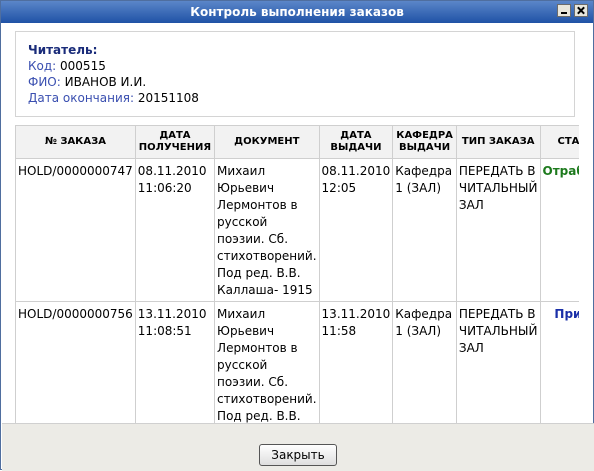  What do you see at coordinates (175, 142) in the screenshot?
I see `col-header-received: ДАТА ПОЛУЧЕНИЯ` at bounding box center [175, 142].